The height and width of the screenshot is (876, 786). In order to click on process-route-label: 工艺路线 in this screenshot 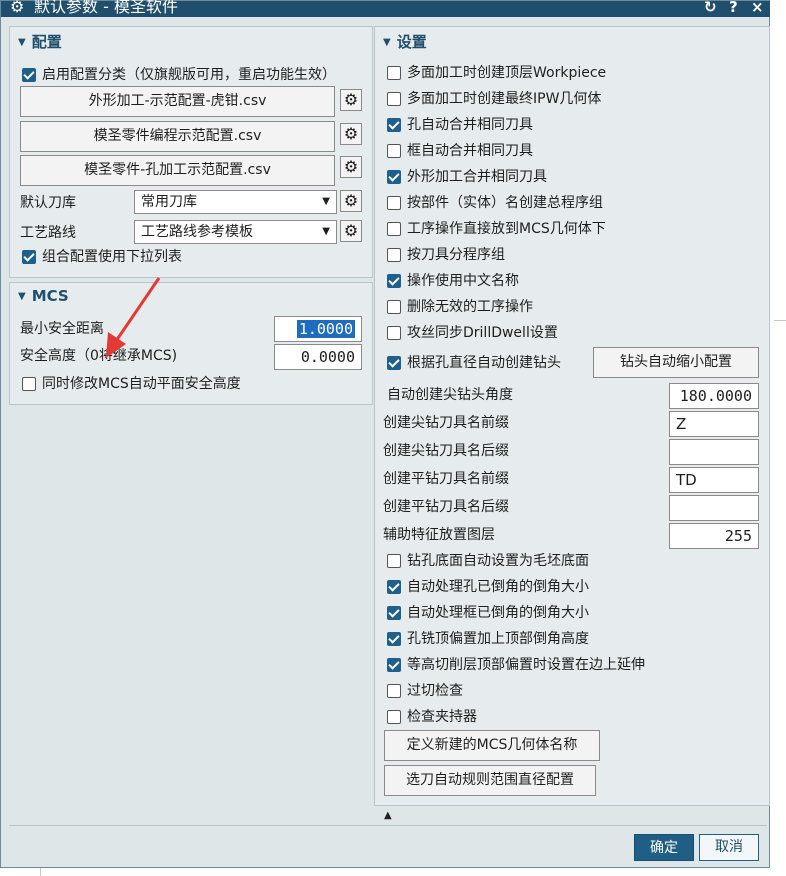, I will do `click(48, 233)`.